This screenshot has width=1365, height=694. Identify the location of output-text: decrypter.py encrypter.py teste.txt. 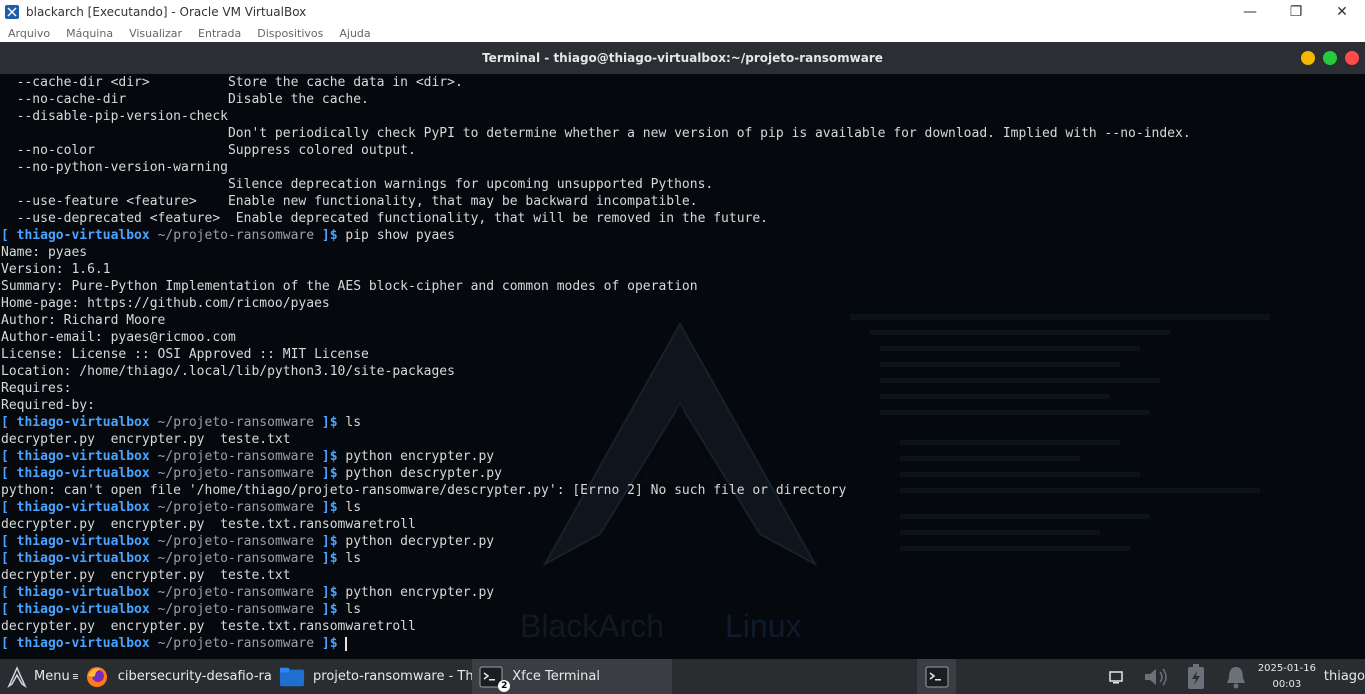
(146, 575).